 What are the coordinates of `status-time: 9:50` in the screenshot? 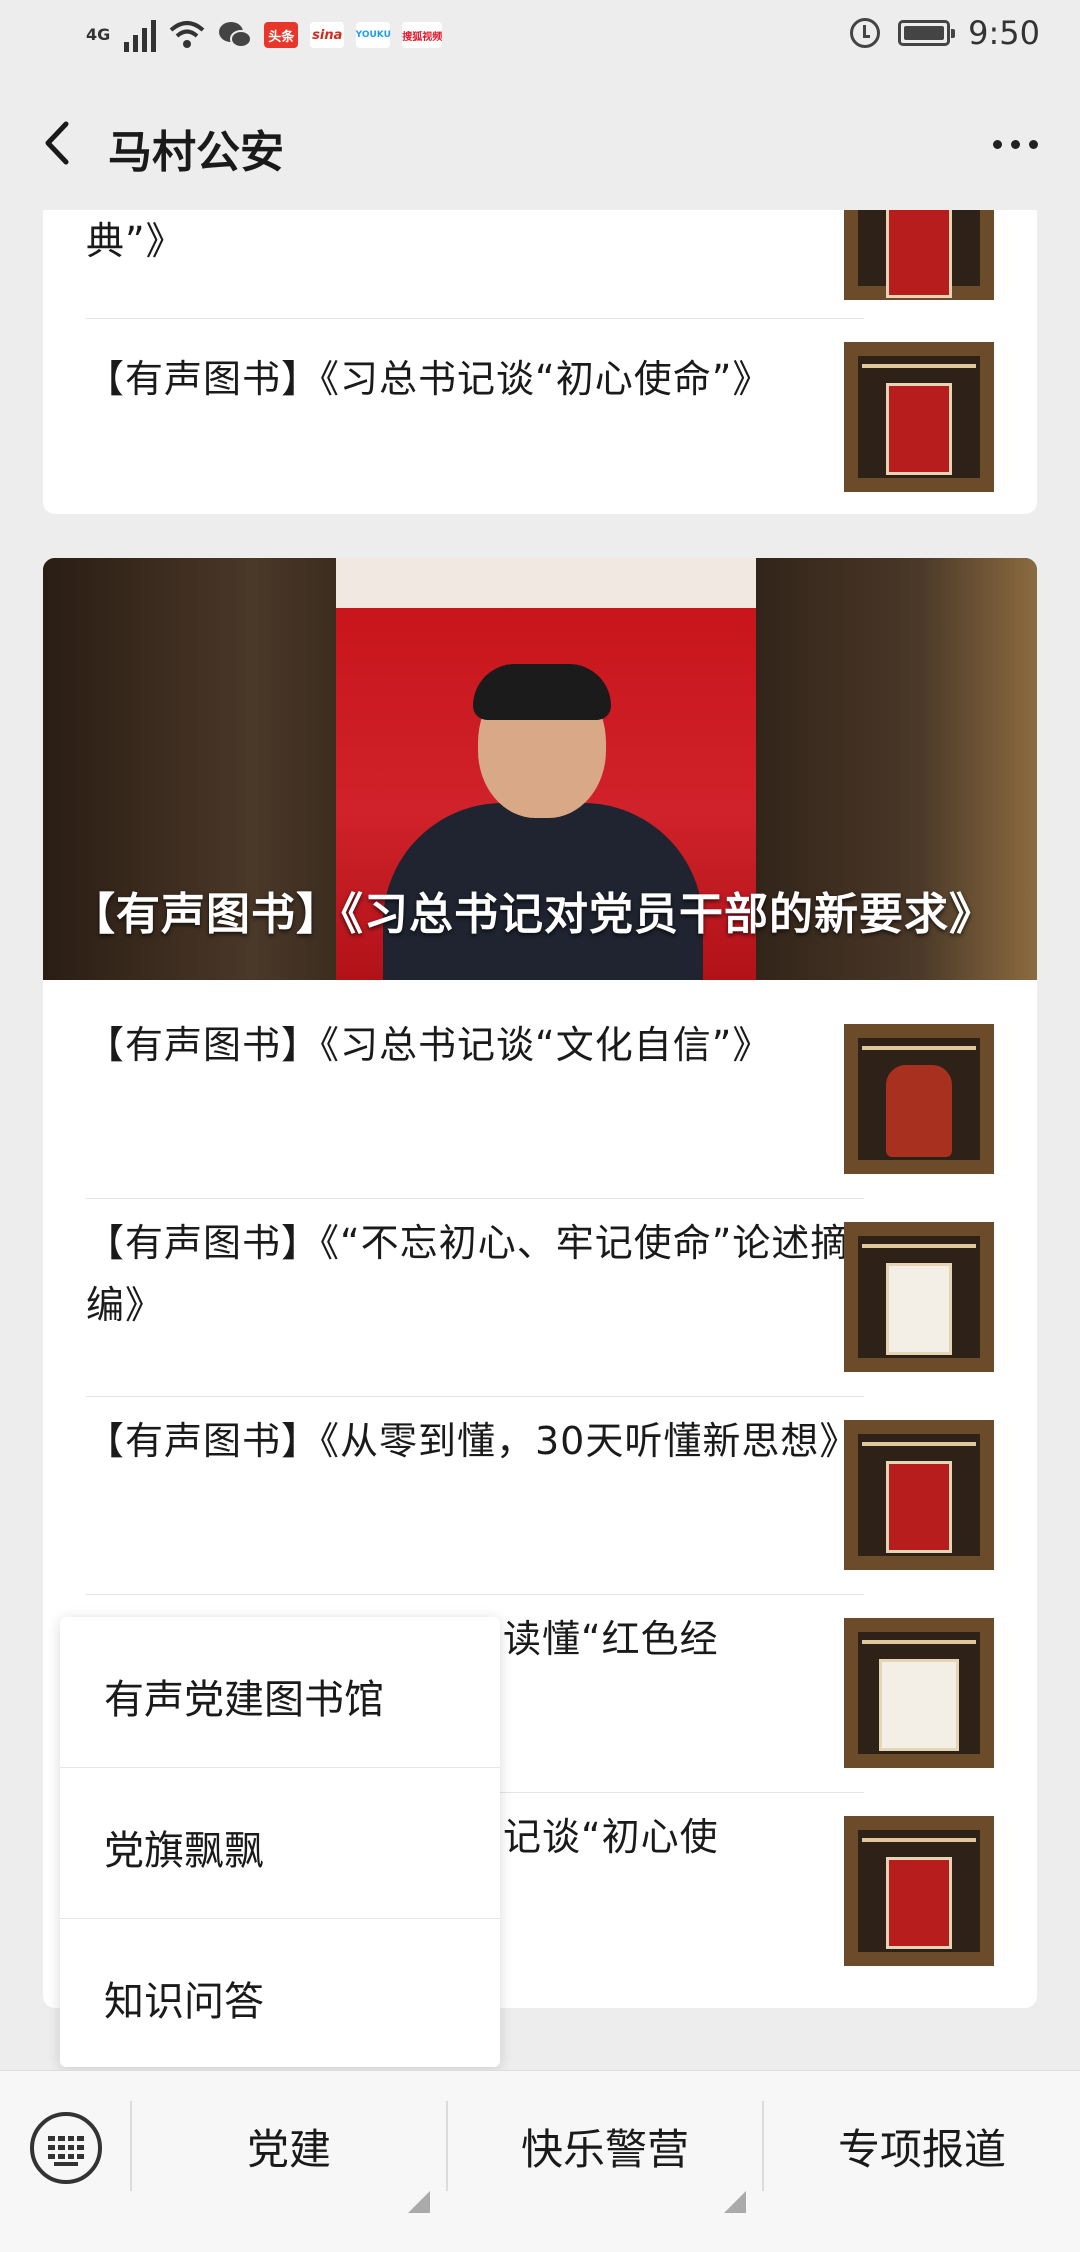 It's located at (1004, 33).